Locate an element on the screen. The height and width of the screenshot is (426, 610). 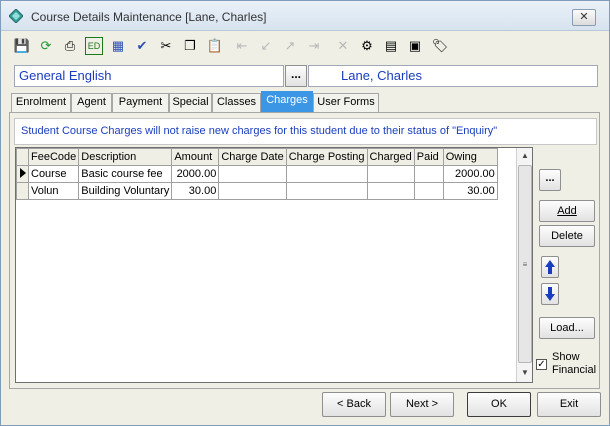
column-header: Description is located at coordinates (125, 157).